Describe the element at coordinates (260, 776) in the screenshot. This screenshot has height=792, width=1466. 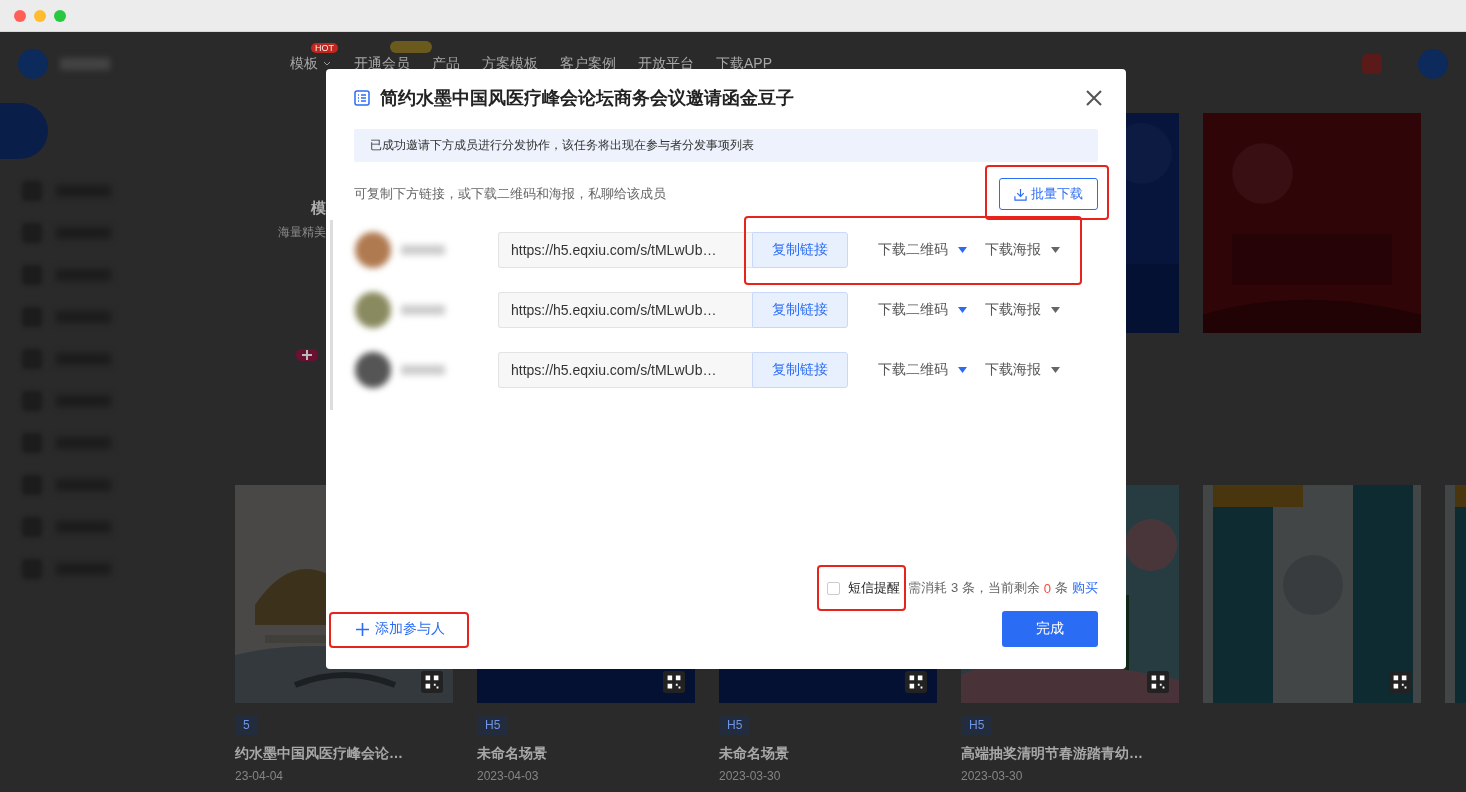
I see `card-date: 23-04-04` at that location.